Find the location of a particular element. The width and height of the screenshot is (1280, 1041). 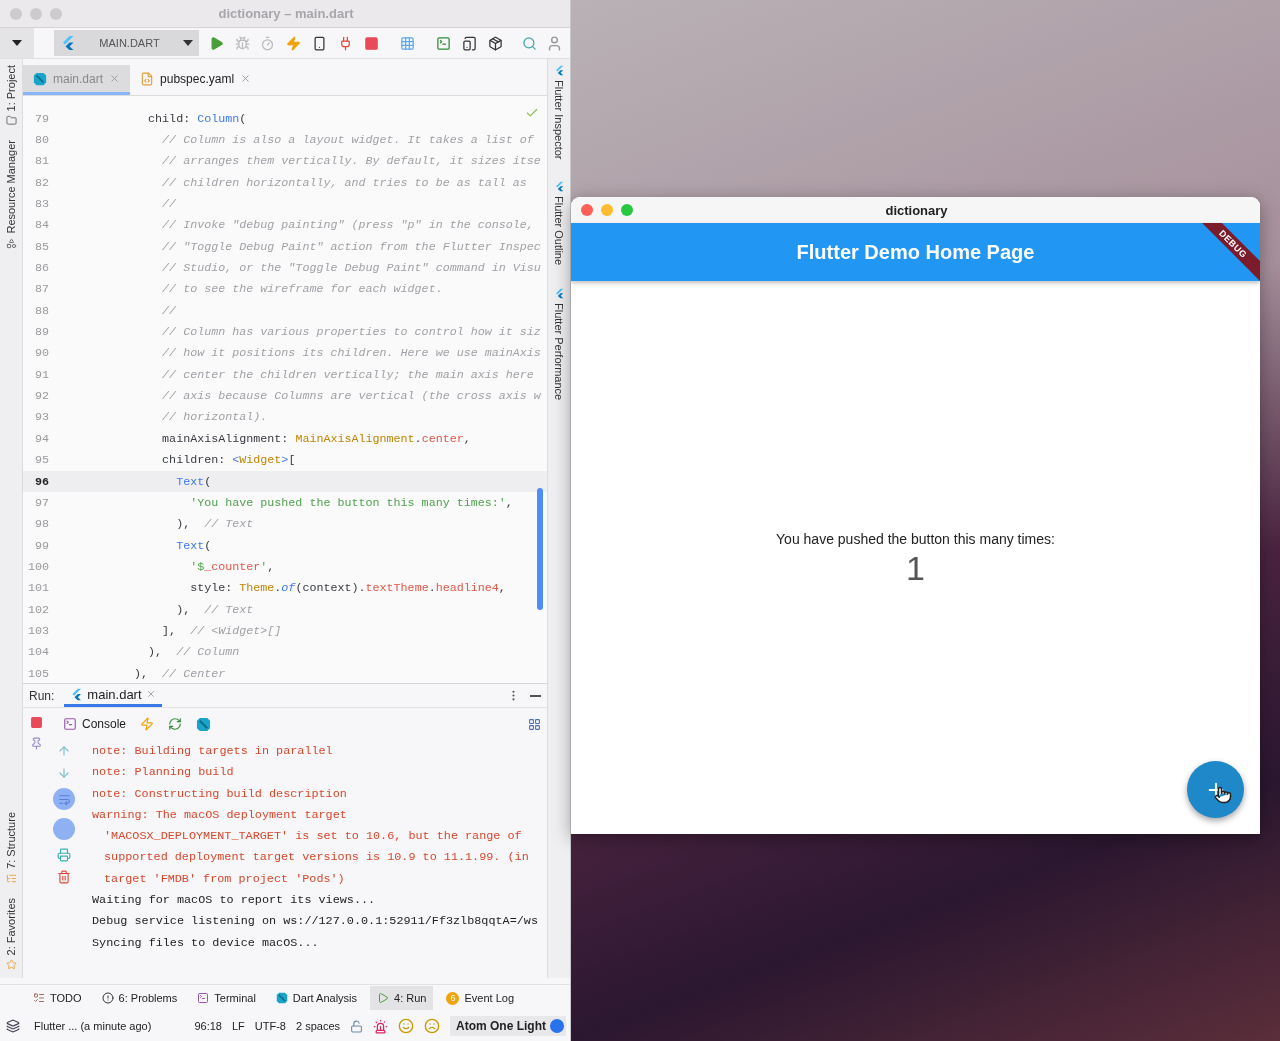

run-tab: main.dart is located at coordinates (113, 695).